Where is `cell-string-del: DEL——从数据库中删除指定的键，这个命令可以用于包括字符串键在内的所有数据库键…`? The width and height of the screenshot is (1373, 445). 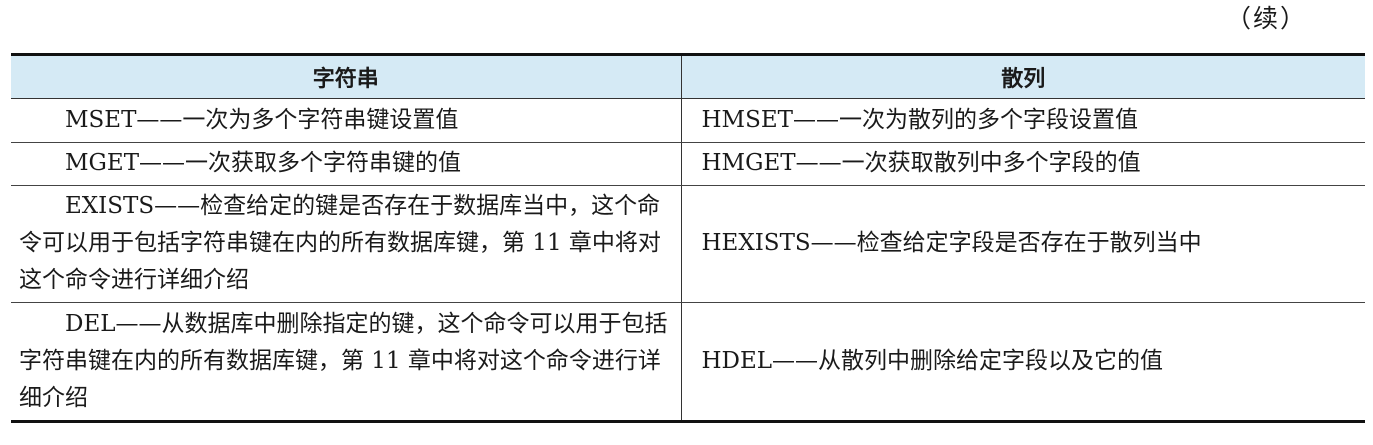
cell-string-del: DEL——从数据库中删除指定的键，这个命令可以用于包括字符串键在内的所有数据库键… is located at coordinates (346, 362).